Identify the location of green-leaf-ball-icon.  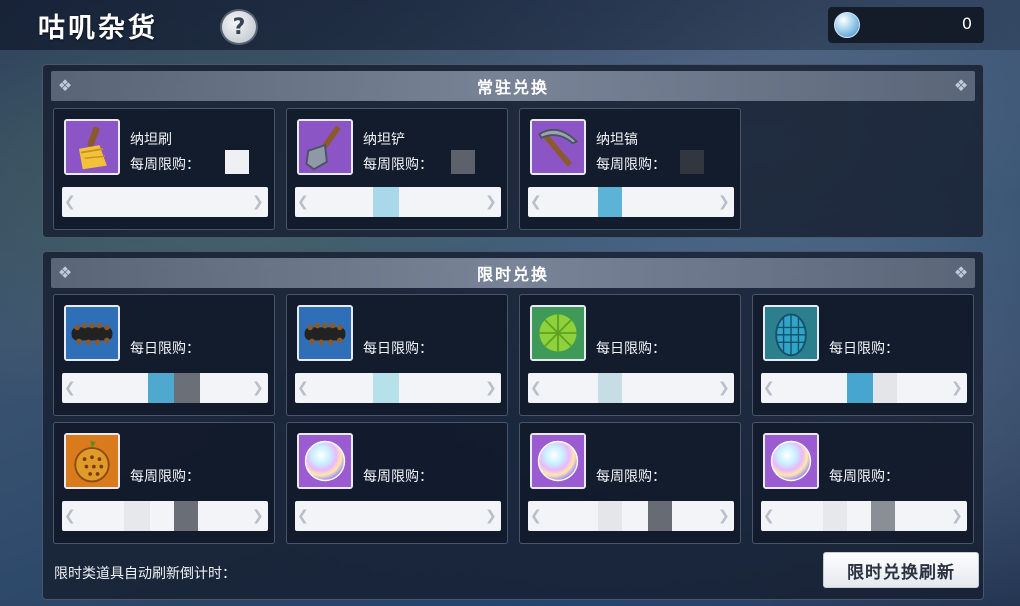
(558, 333).